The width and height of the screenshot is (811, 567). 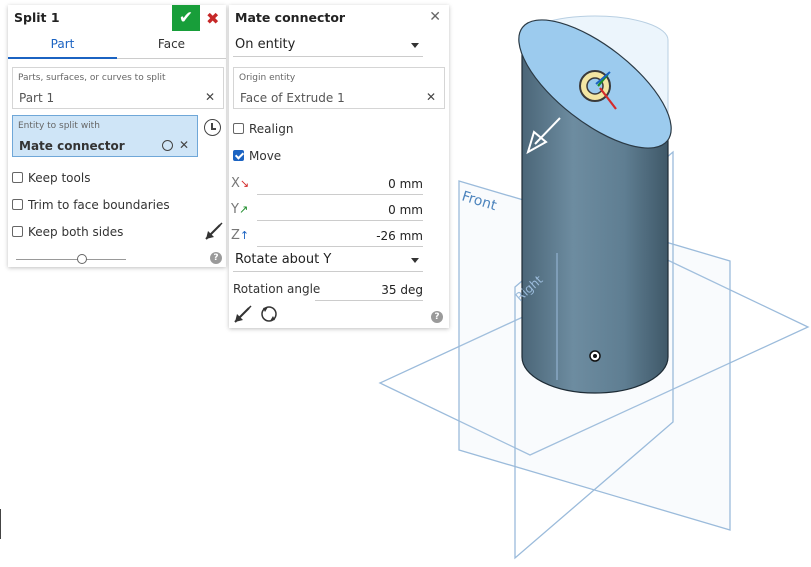 I want to click on split-tabs: Part Face, so click(x=117, y=47).